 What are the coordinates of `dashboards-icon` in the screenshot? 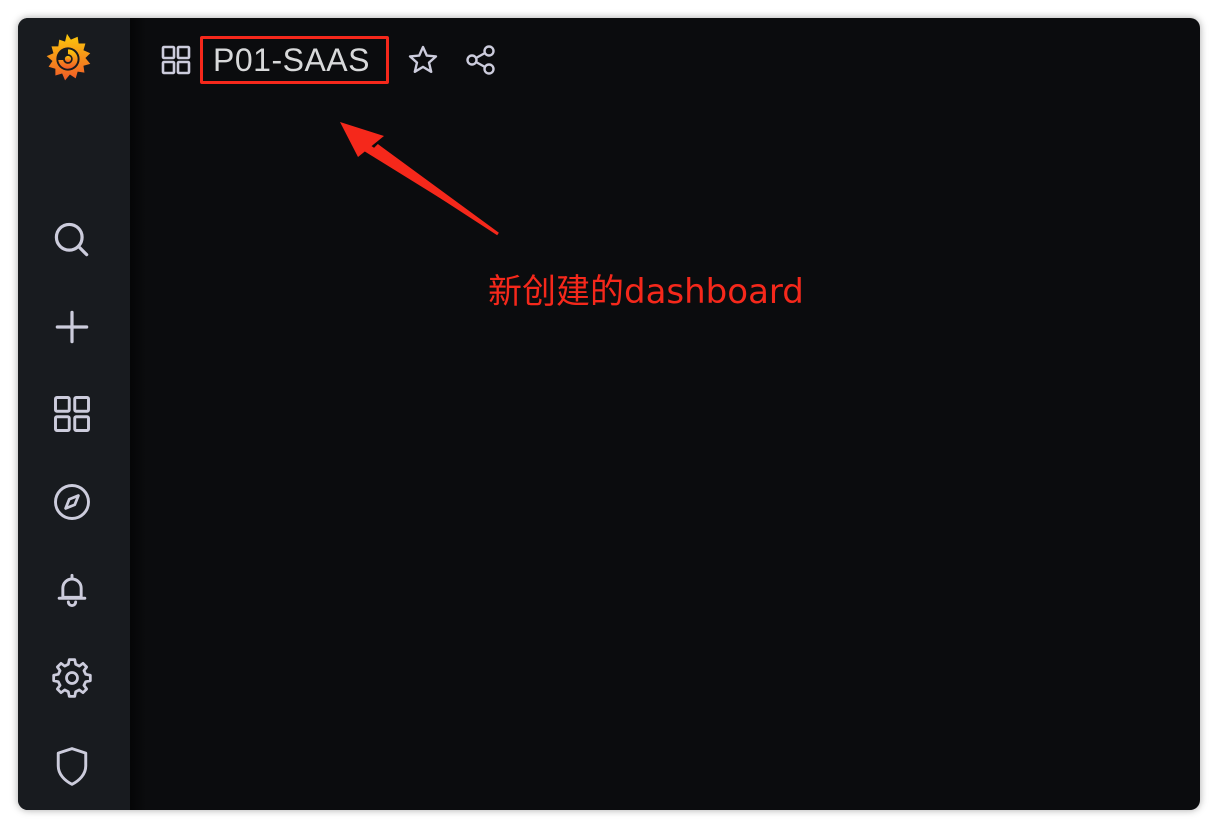 It's located at (72, 414).